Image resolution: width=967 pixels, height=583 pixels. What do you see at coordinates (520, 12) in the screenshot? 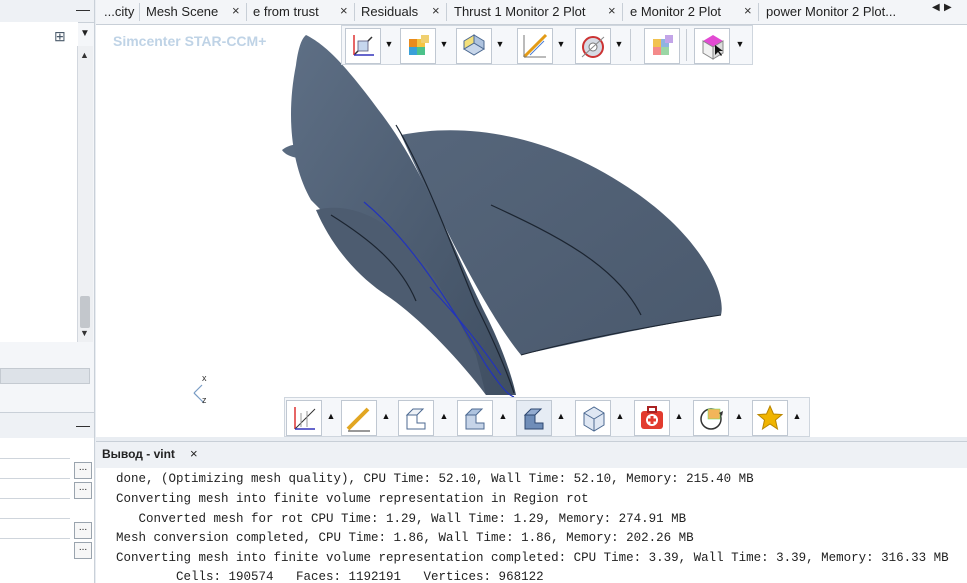
I see `tab-thrust-monitor-plot: Thrust 1 Monitor 2 Plot` at bounding box center [520, 12].